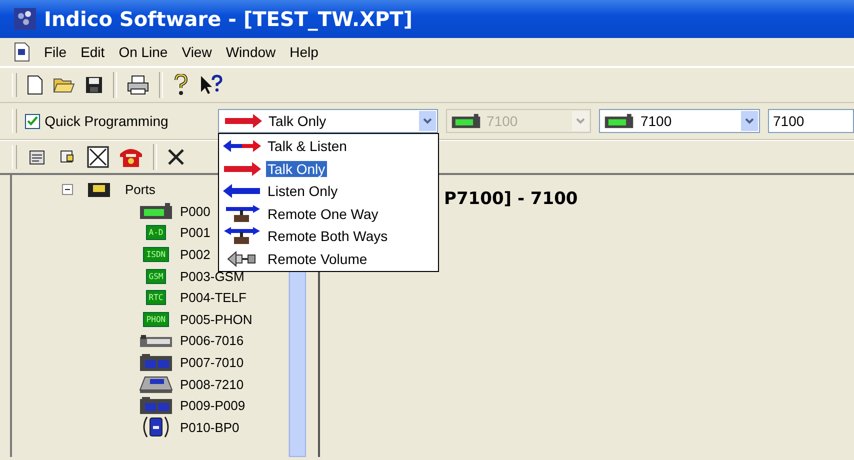 The height and width of the screenshot is (460, 854). Describe the element at coordinates (156, 384) in the screenshot. I see `desk-panel-icon` at that location.